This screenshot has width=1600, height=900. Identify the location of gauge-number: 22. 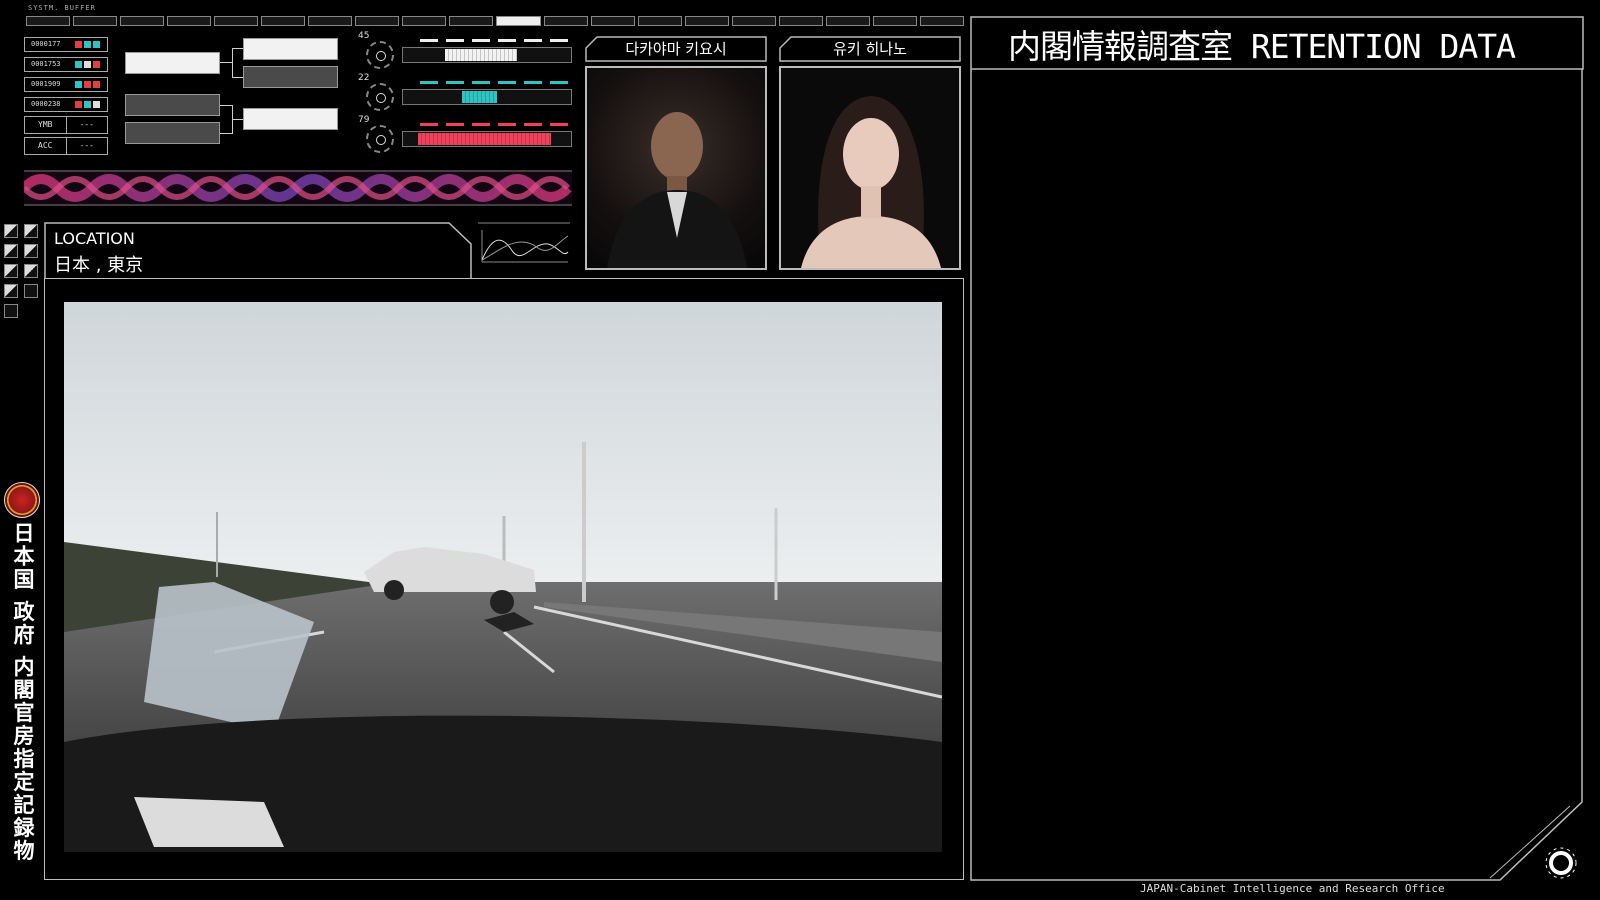
(364, 78).